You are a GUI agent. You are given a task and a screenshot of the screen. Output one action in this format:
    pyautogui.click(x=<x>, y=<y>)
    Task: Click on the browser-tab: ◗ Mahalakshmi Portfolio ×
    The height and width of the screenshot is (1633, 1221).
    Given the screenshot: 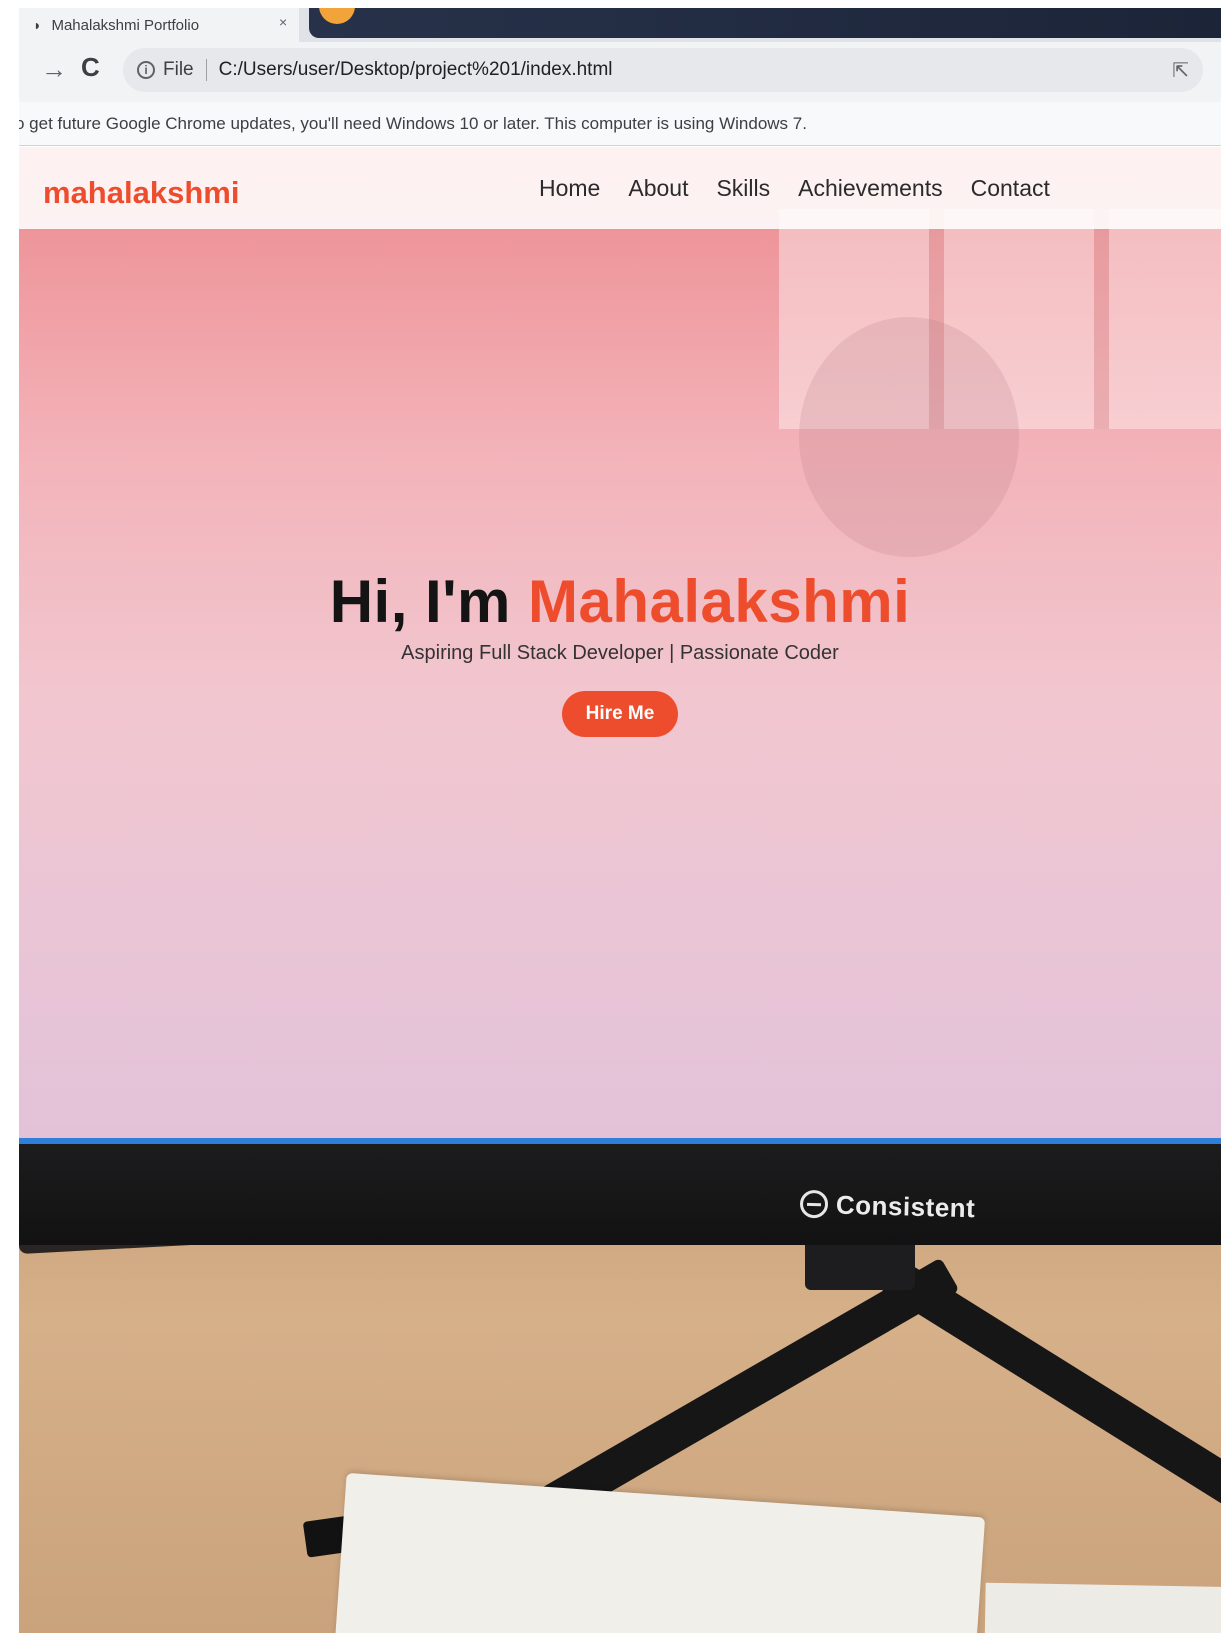 What is the action you would take?
    pyautogui.click(x=159, y=25)
    